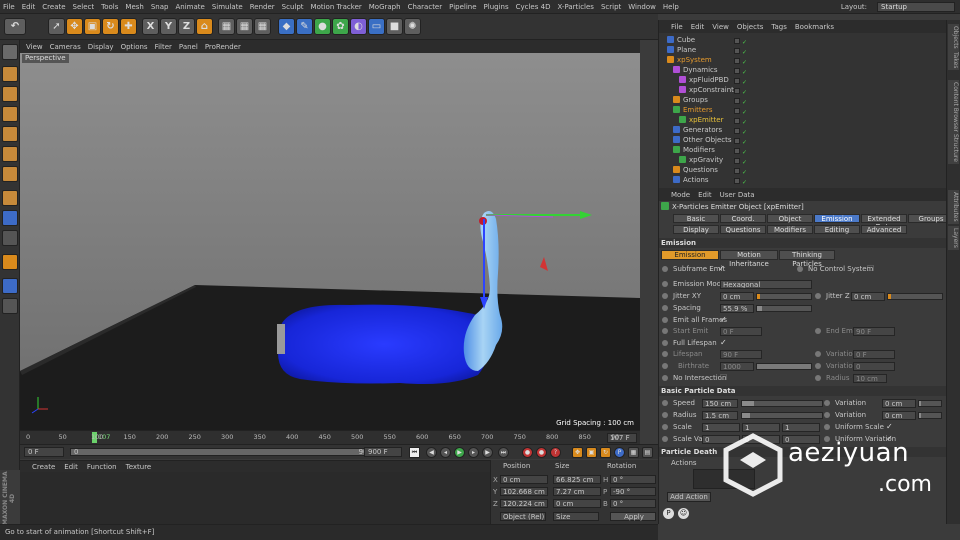 This screenshot has height=540, width=960. What do you see at coordinates (916, 7) in the screenshot?
I see `layout-dropdown: Startup` at bounding box center [916, 7].